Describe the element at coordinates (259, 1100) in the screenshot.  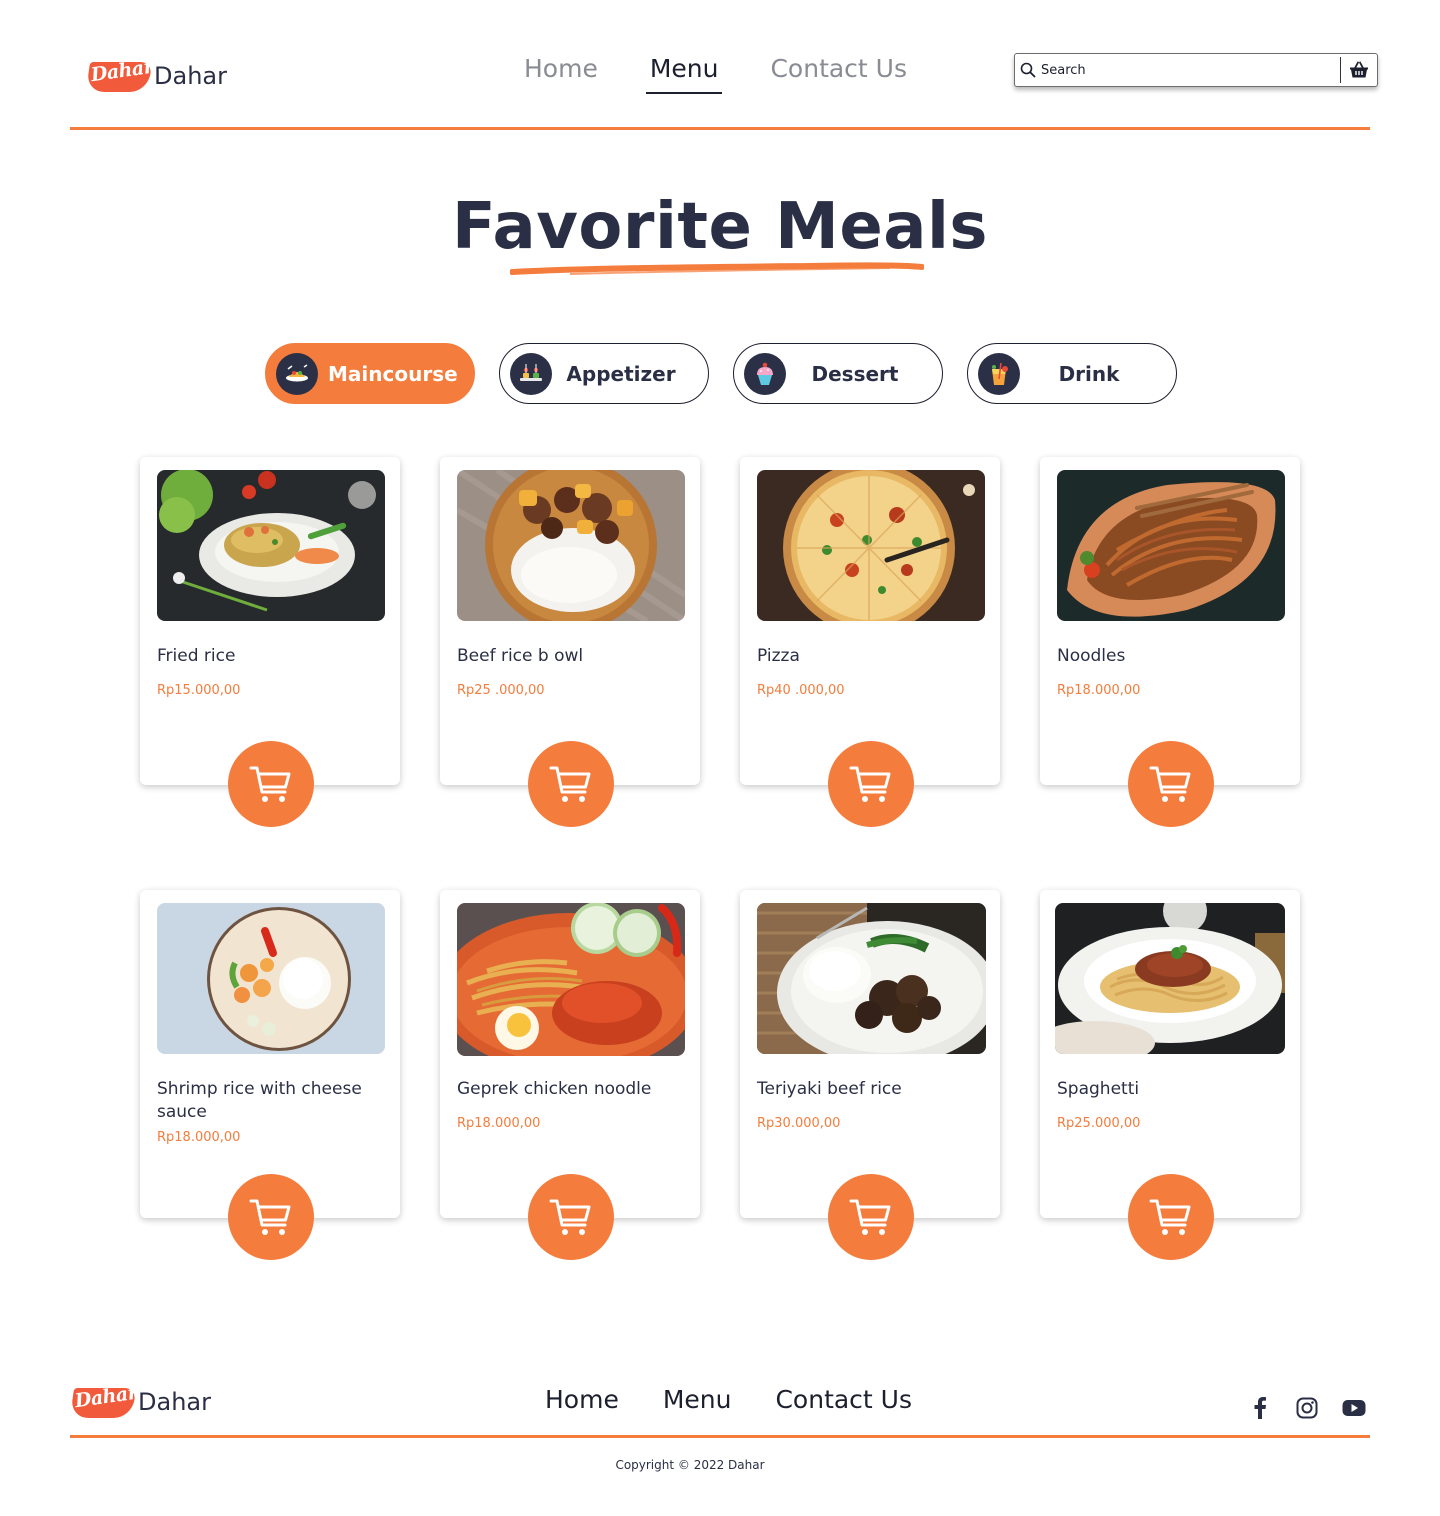
I see `item-name: Shrimp rice with cheese sauce` at that location.